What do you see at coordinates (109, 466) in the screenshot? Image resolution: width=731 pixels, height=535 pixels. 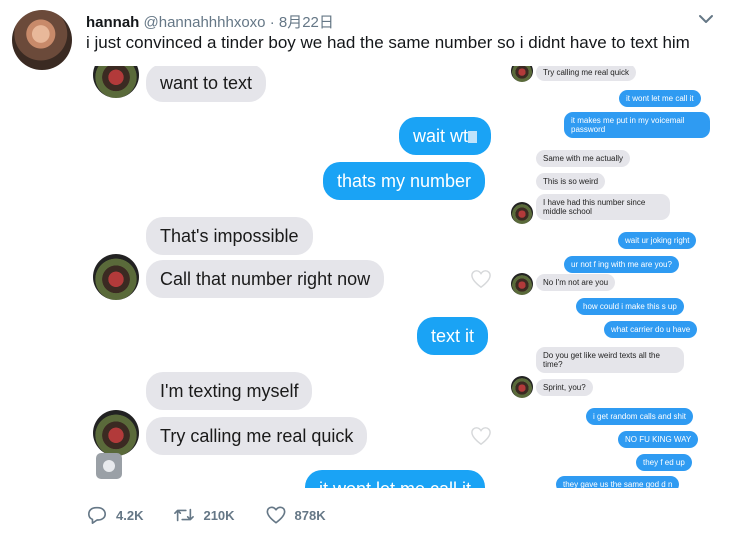 I see `emoji-icon` at bounding box center [109, 466].